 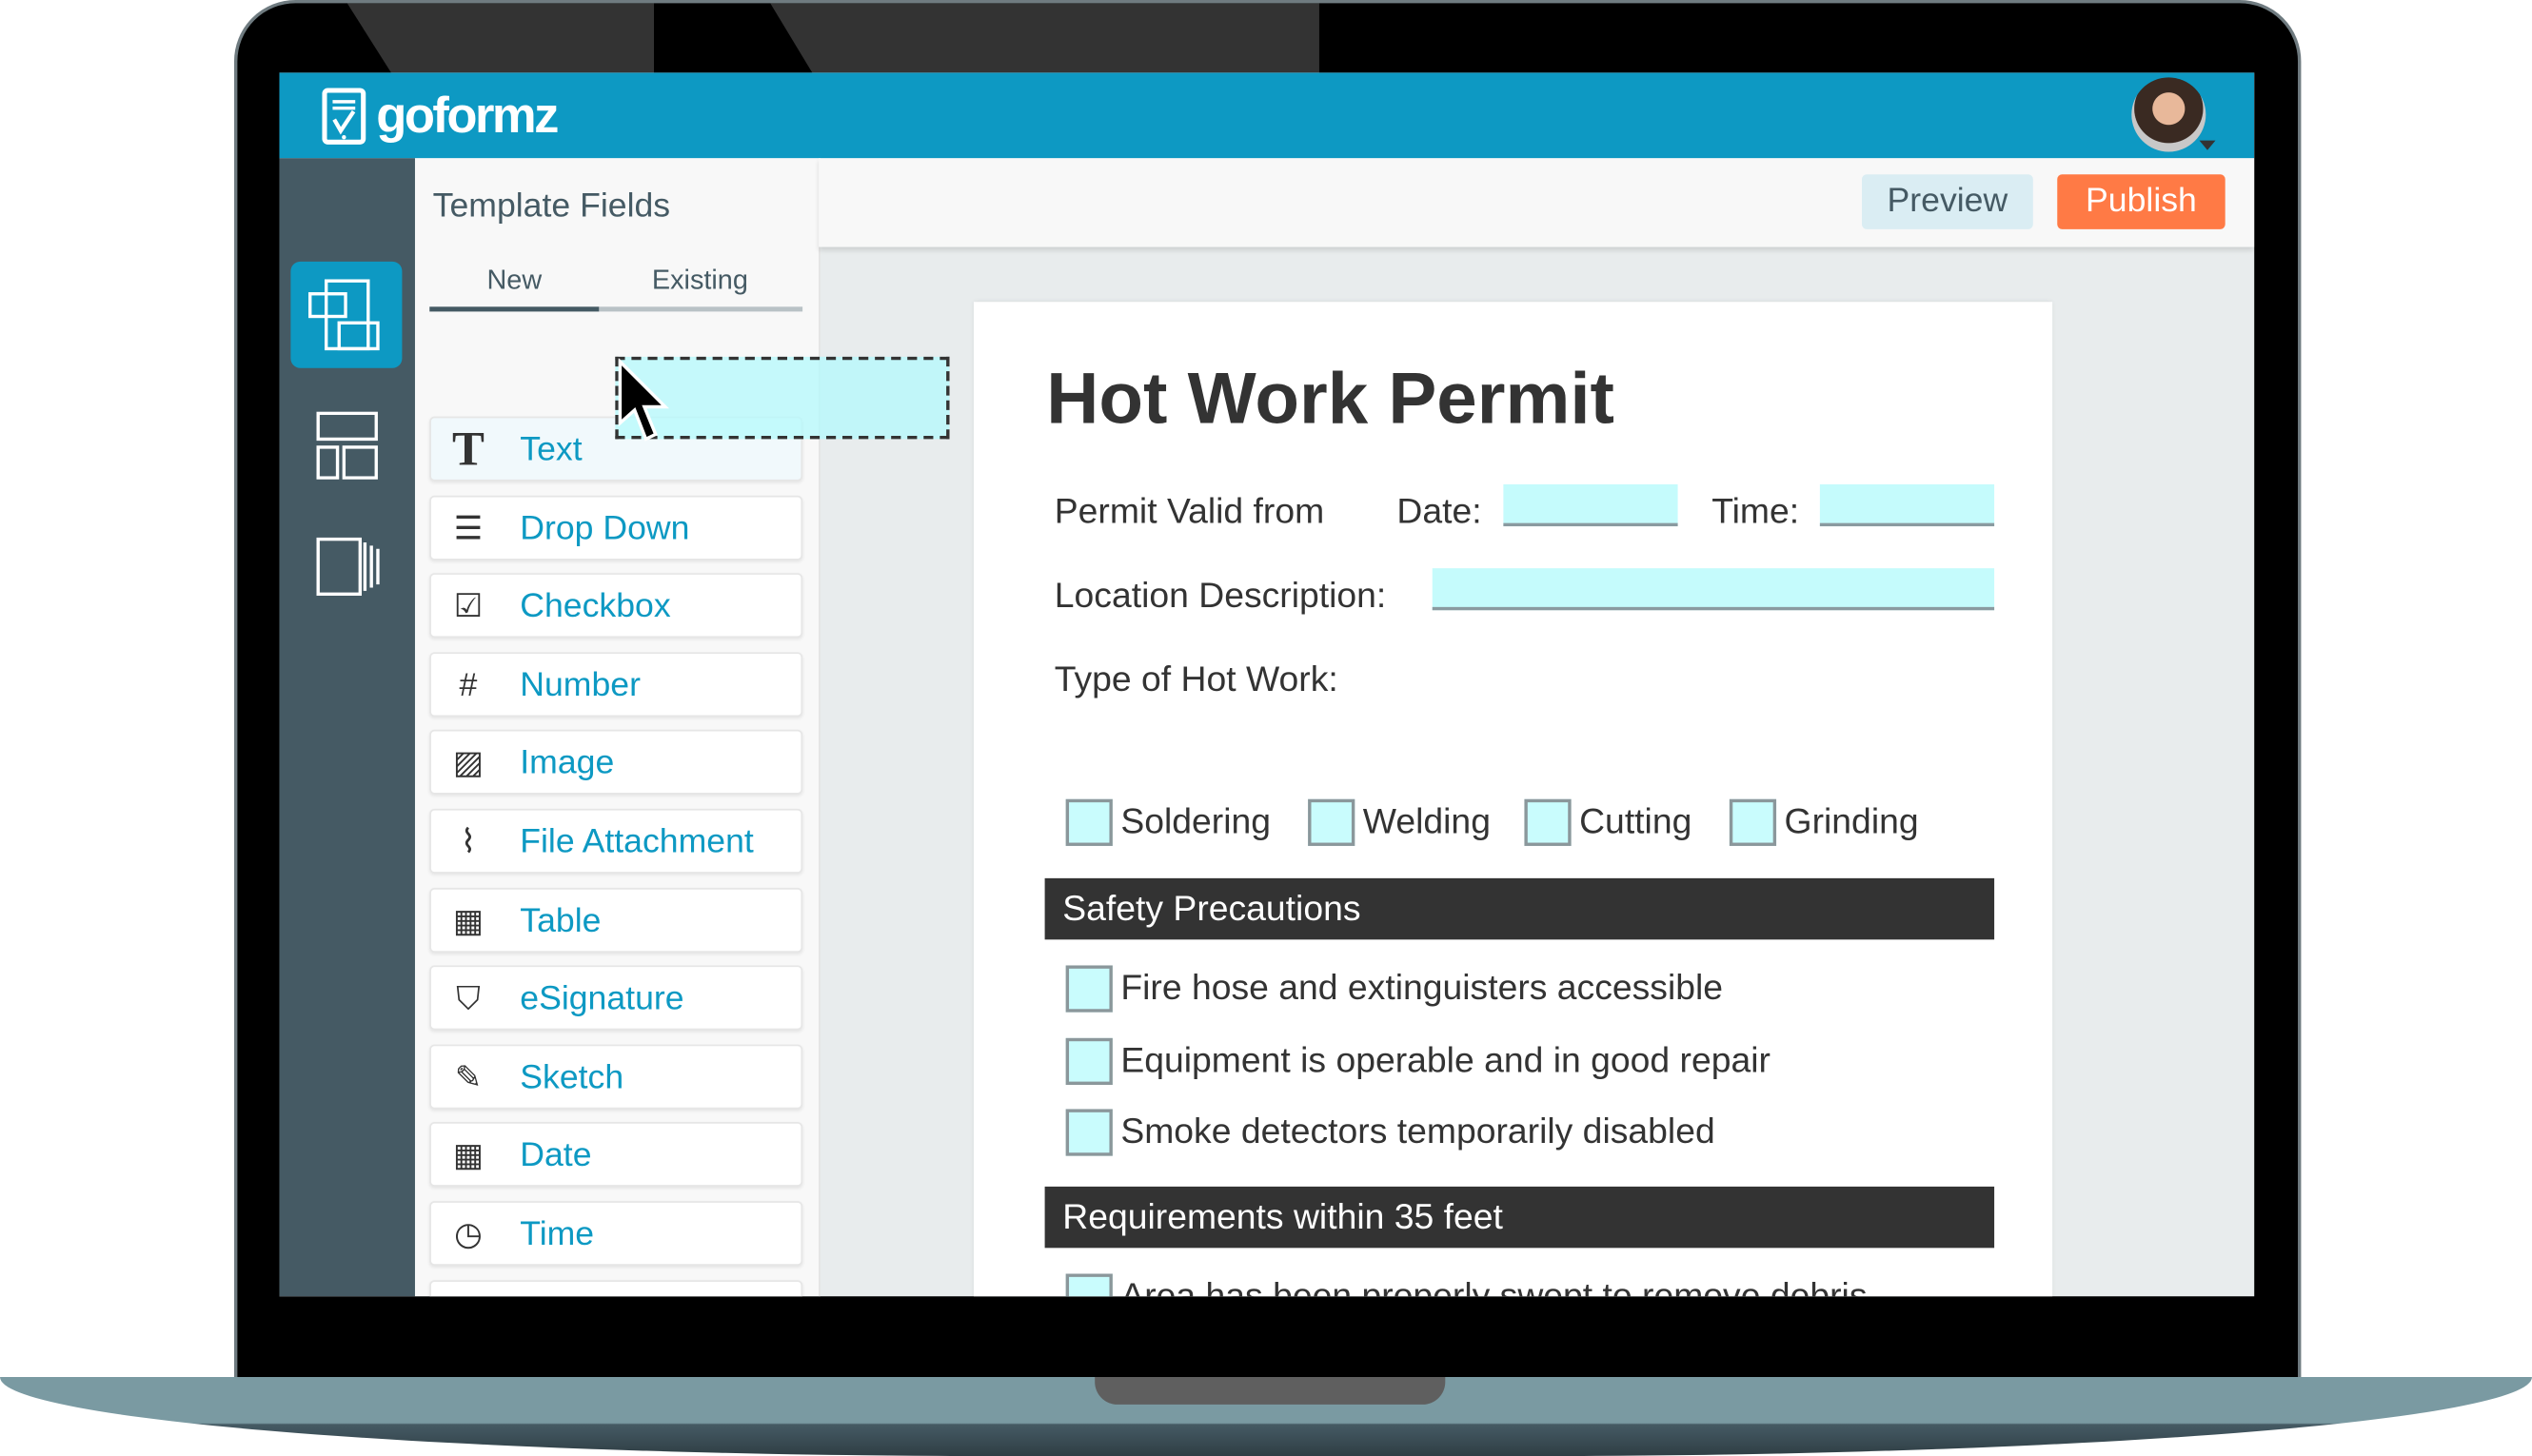 I want to click on field-item-time: ◷ Time, so click(x=616, y=1234).